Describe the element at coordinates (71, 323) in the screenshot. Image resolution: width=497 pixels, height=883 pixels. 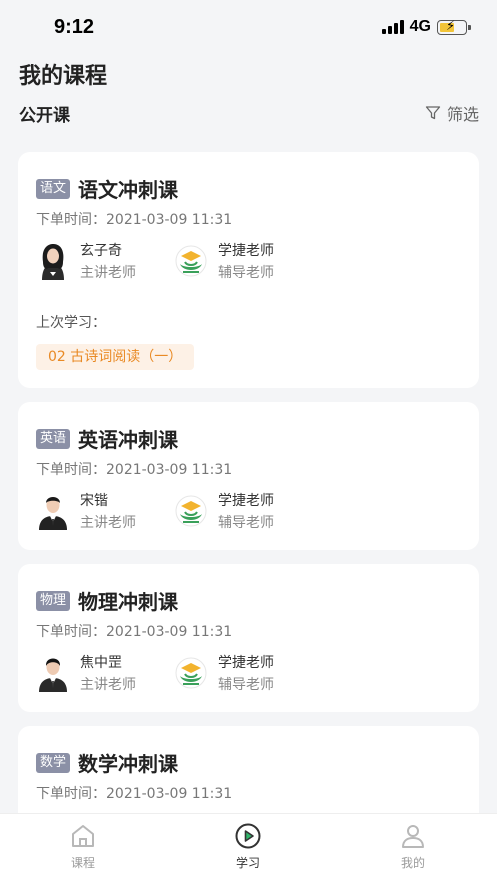
I see `last-study-label: 上次学习：` at that location.